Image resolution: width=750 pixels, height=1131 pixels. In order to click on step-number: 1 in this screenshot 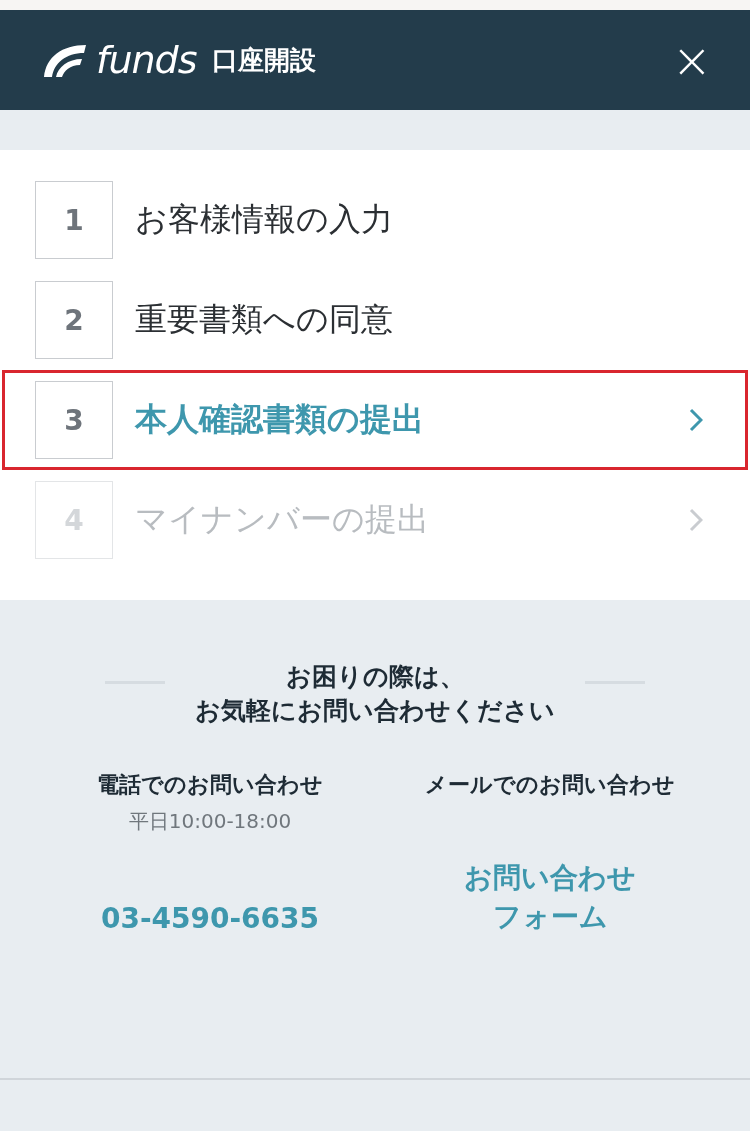, I will do `click(74, 220)`.